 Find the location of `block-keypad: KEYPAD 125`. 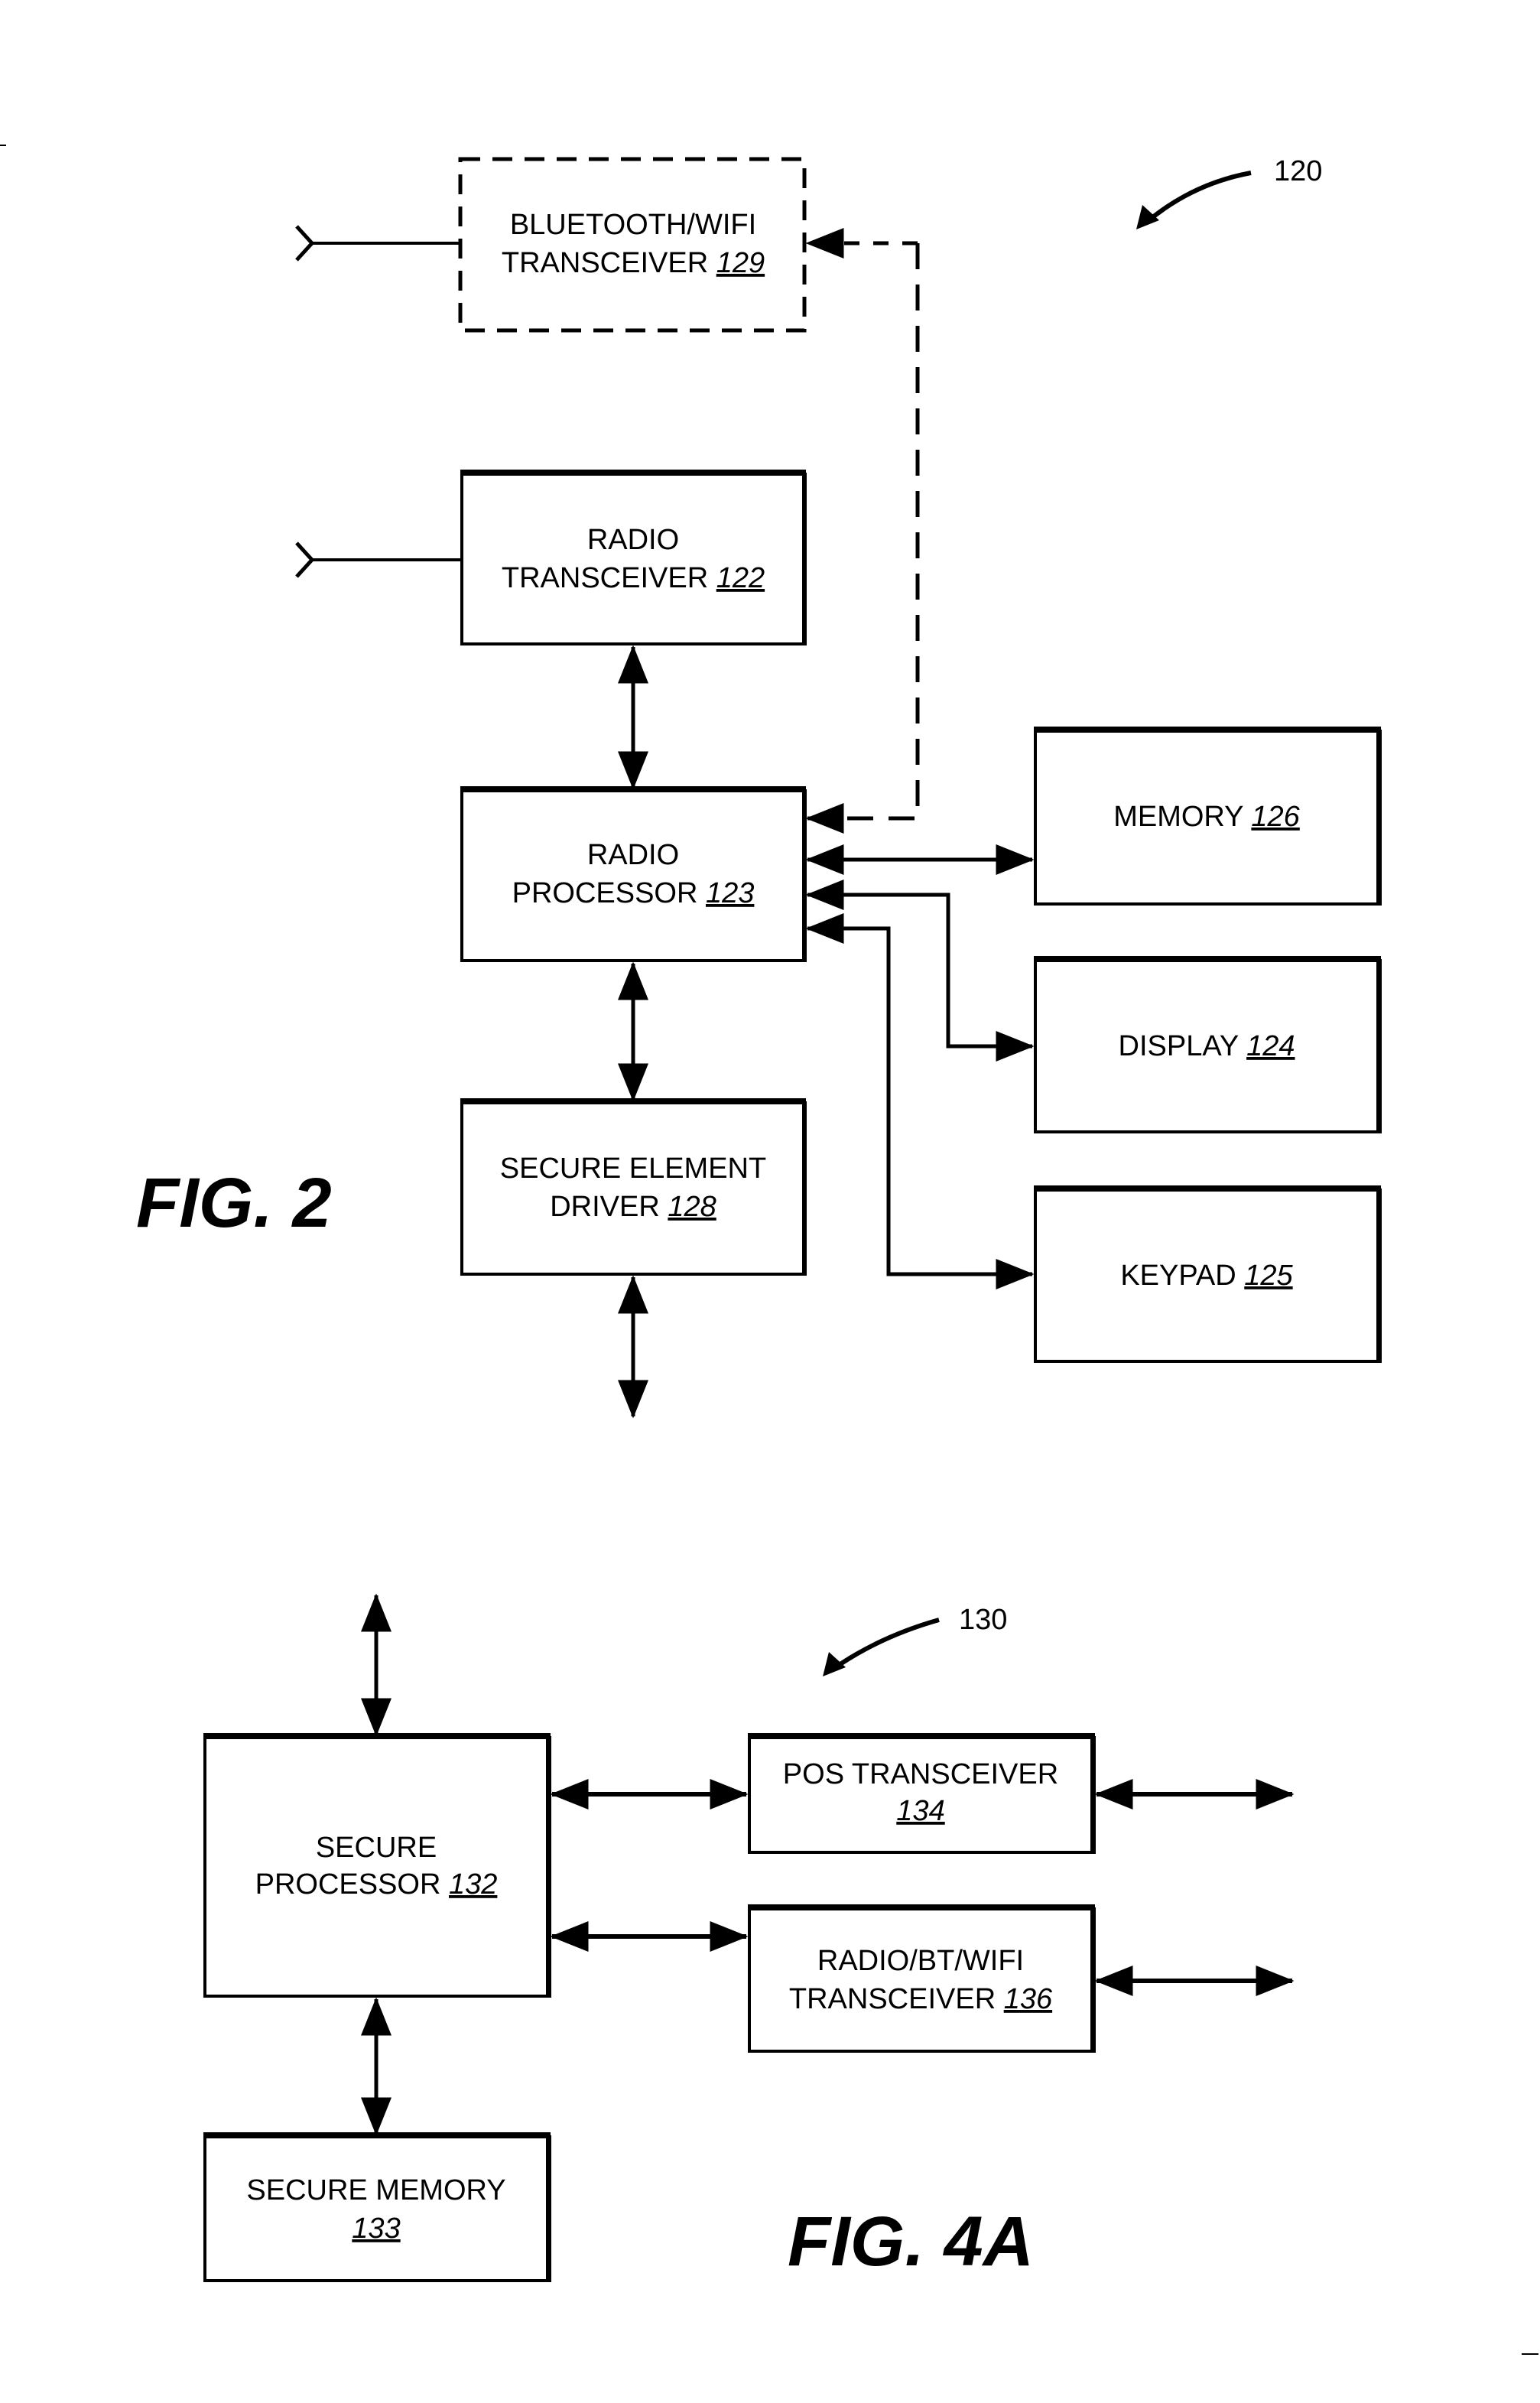

block-keypad: KEYPAD 125 is located at coordinates (1208, 1274).